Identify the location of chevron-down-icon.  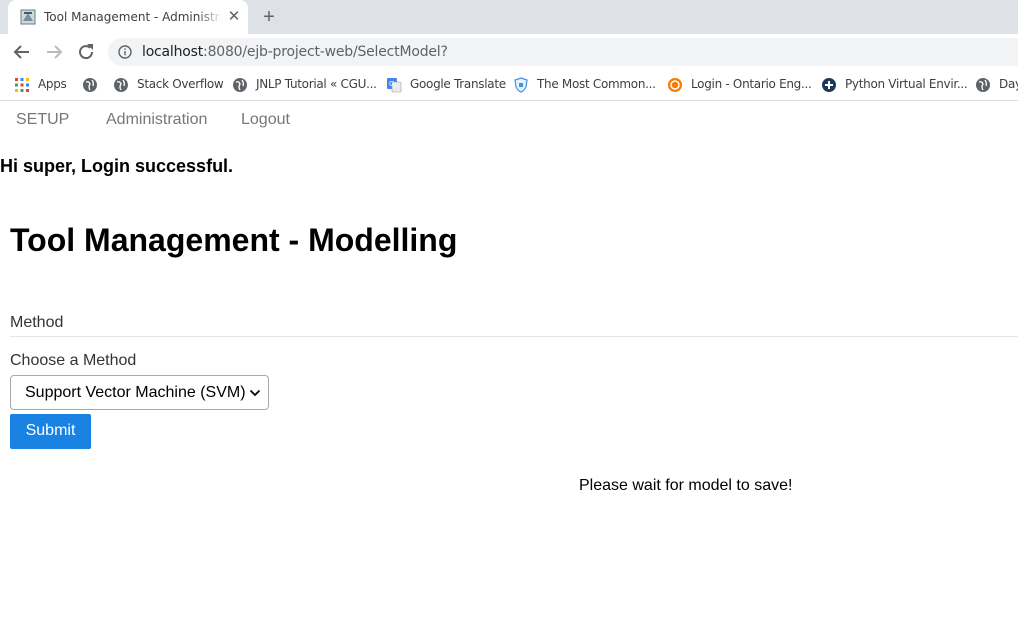
(255, 393).